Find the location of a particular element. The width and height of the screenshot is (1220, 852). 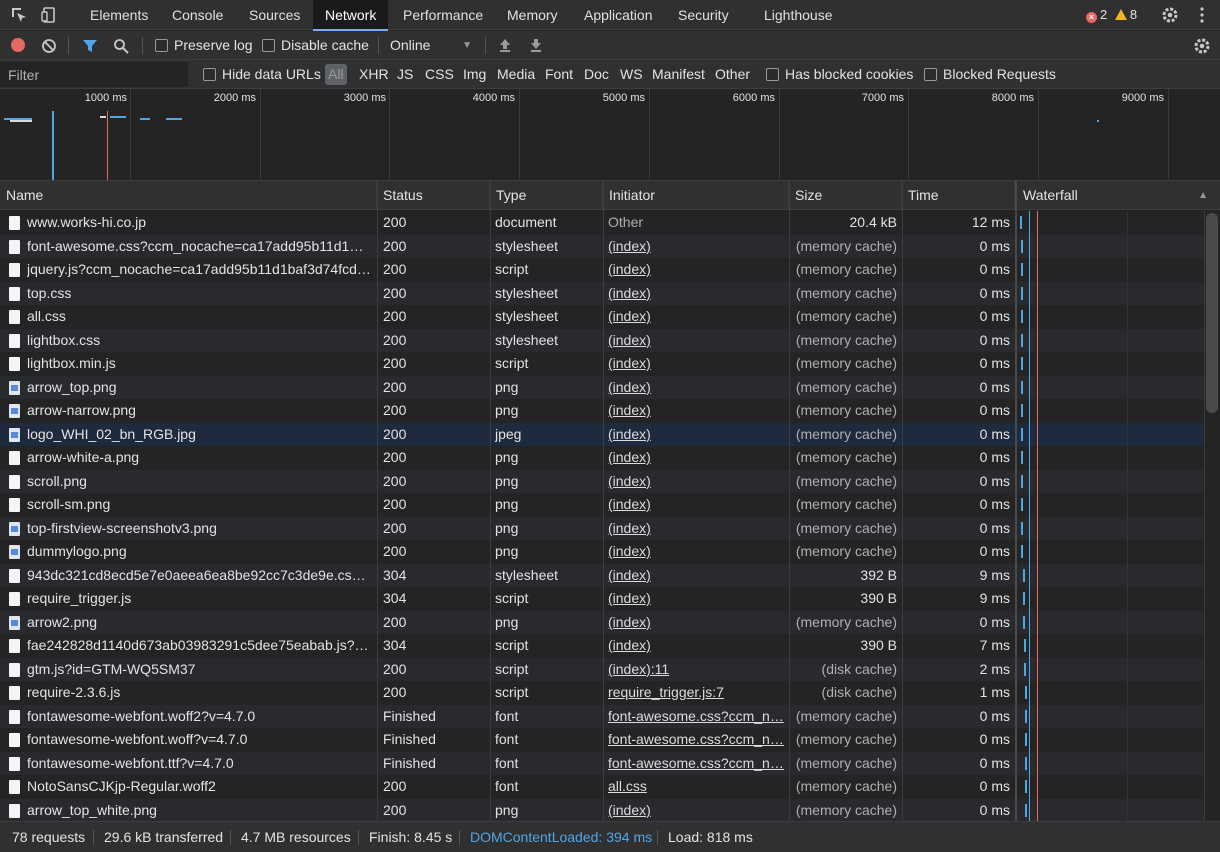

cell-initiator: require_trigger.js:7 is located at coordinates (696, 693).